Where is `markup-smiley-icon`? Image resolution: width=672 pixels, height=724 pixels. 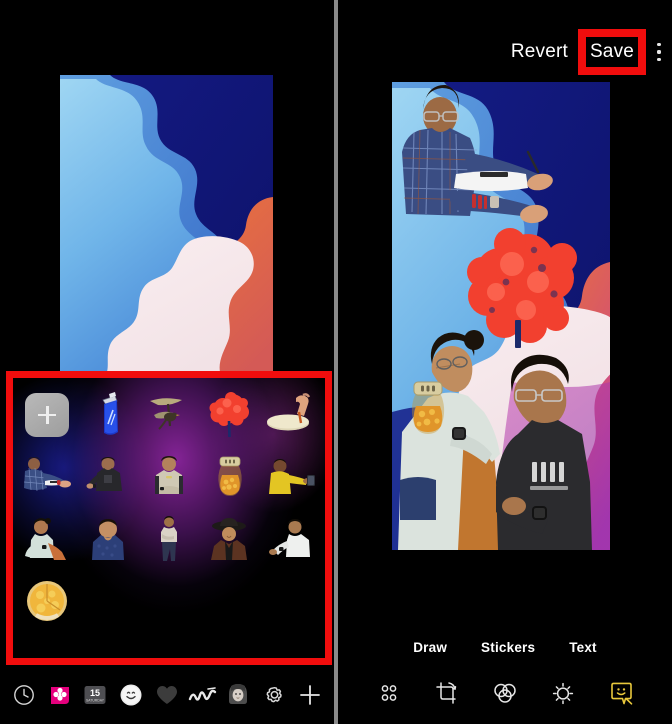 markup-smiley-icon is located at coordinates (621, 693).